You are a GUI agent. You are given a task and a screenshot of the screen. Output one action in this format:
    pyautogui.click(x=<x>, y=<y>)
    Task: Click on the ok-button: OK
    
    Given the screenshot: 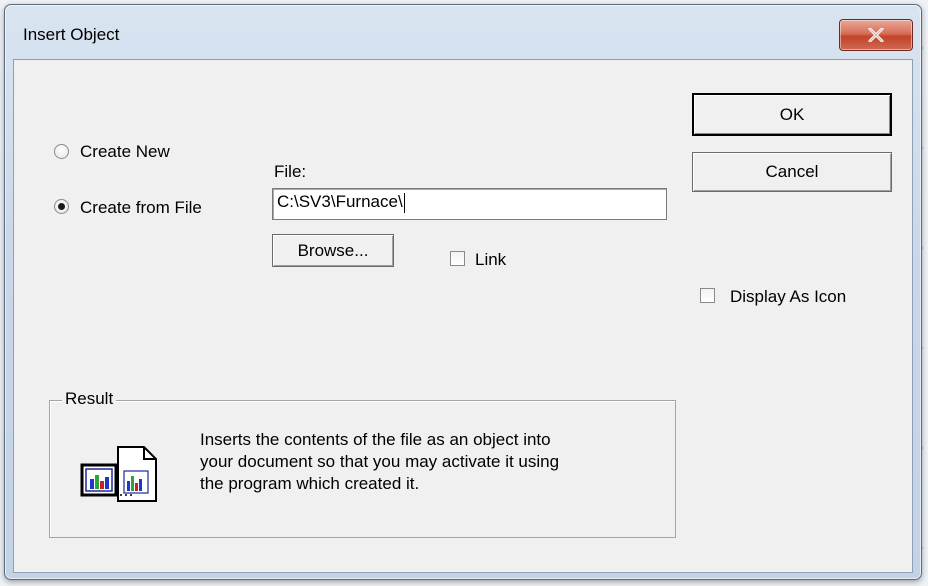 What is the action you would take?
    pyautogui.click(x=792, y=114)
    